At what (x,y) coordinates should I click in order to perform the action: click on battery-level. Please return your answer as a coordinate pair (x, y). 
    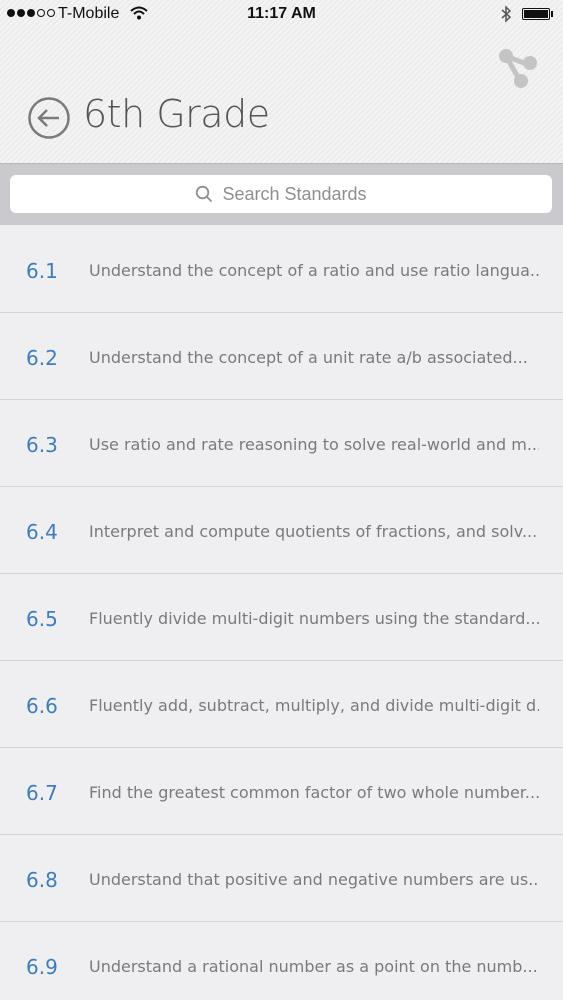
    Looking at the image, I should click on (536, 14).